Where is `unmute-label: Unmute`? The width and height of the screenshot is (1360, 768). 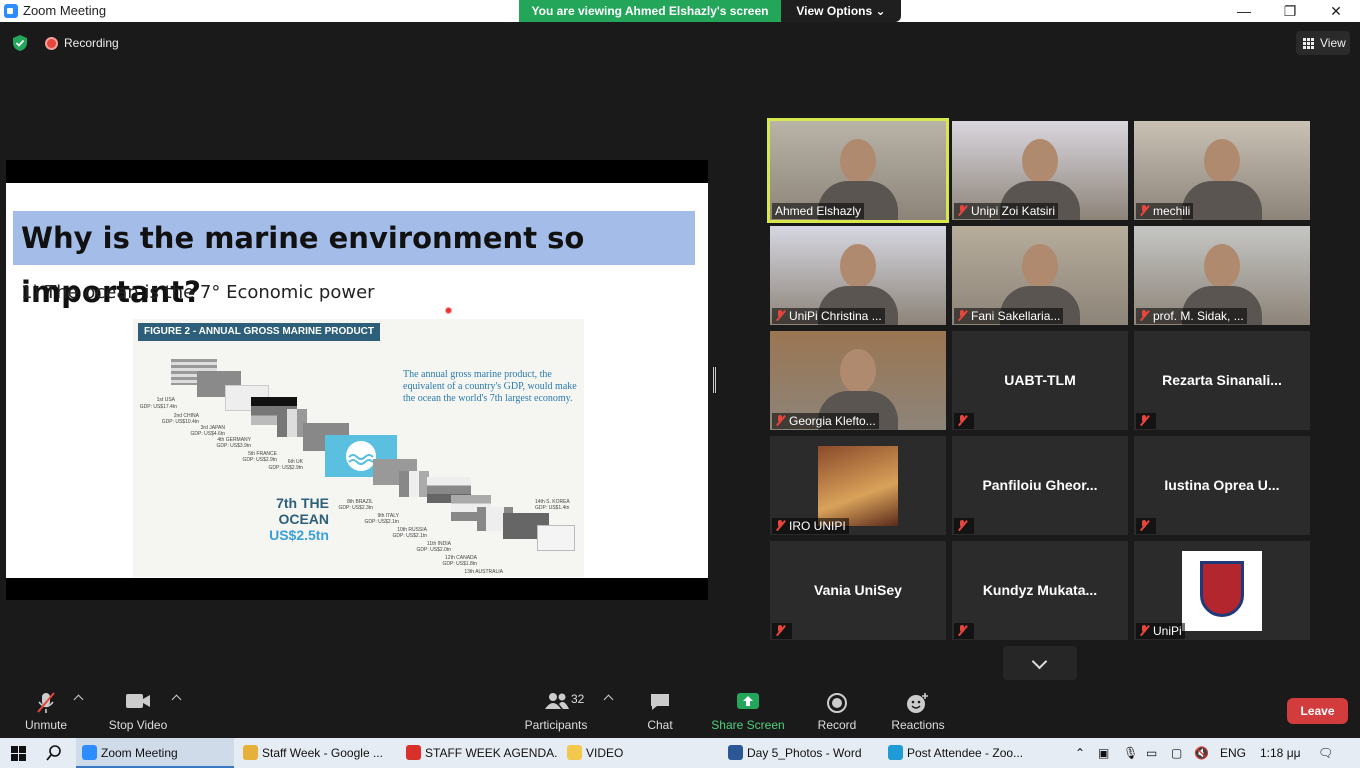 unmute-label: Unmute is located at coordinates (46, 725).